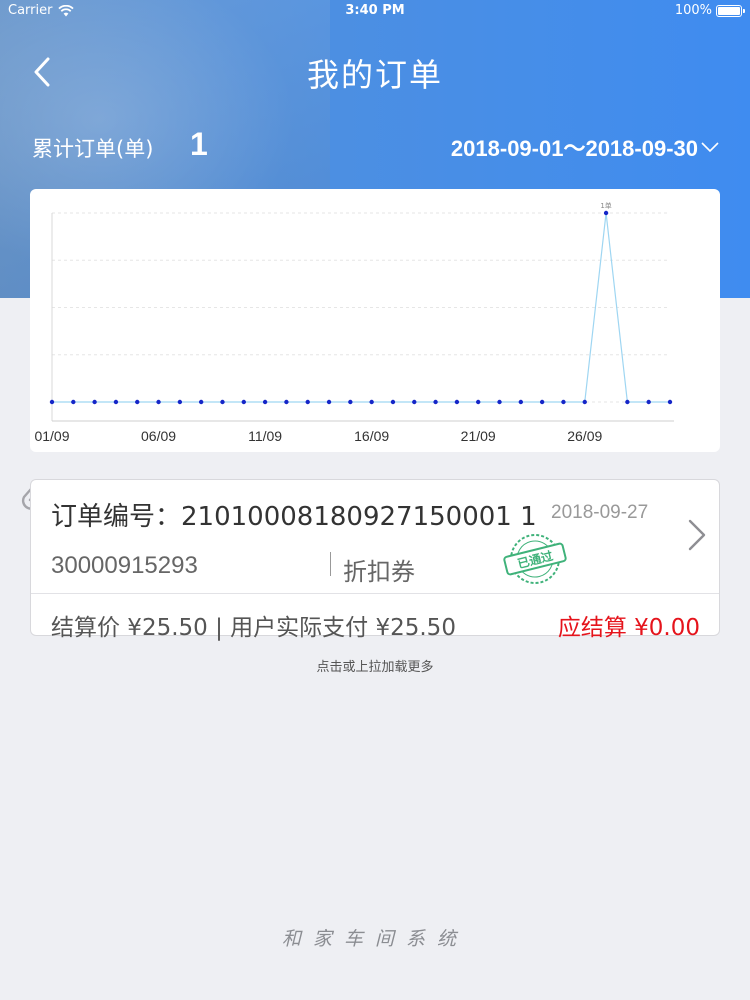 This screenshot has width=750, height=1000. I want to click on battery-icon, so click(730, 10).